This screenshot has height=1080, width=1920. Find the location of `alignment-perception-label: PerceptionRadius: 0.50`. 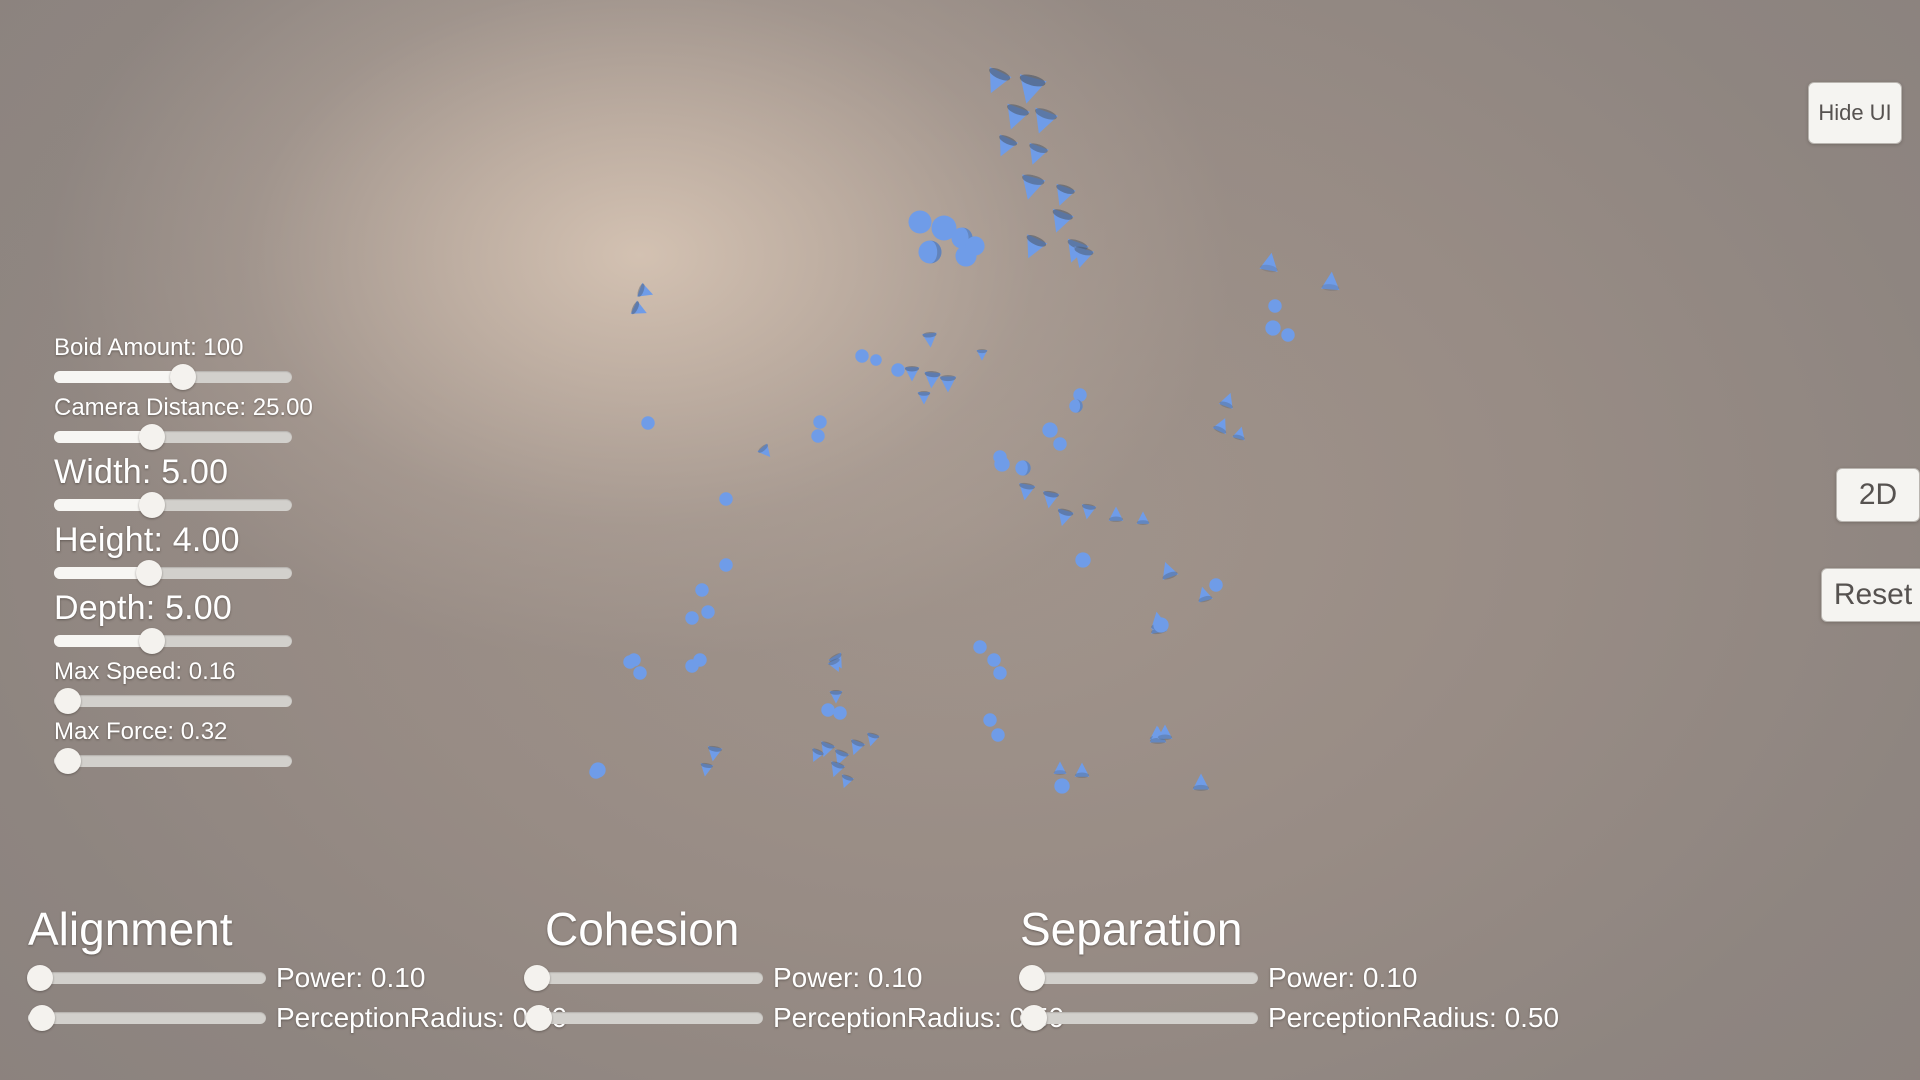

alignment-perception-label: PerceptionRadius: 0.50 is located at coordinates (422, 1017).